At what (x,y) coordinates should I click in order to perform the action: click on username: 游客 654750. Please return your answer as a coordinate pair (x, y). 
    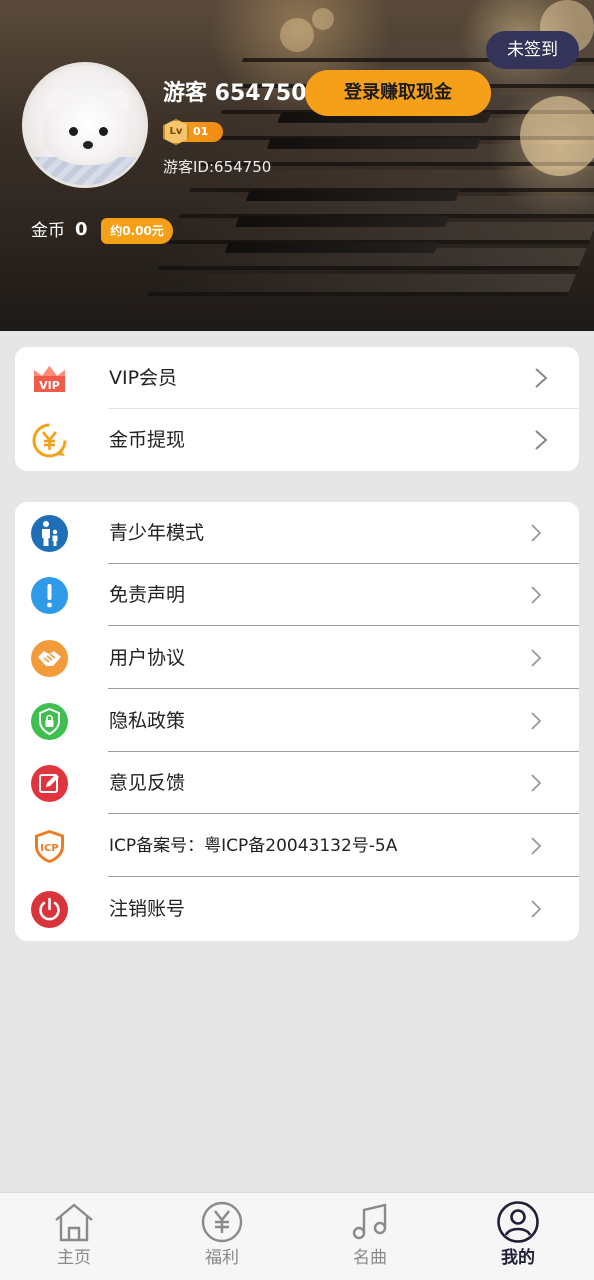
    Looking at the image, I should click on (235, 93).